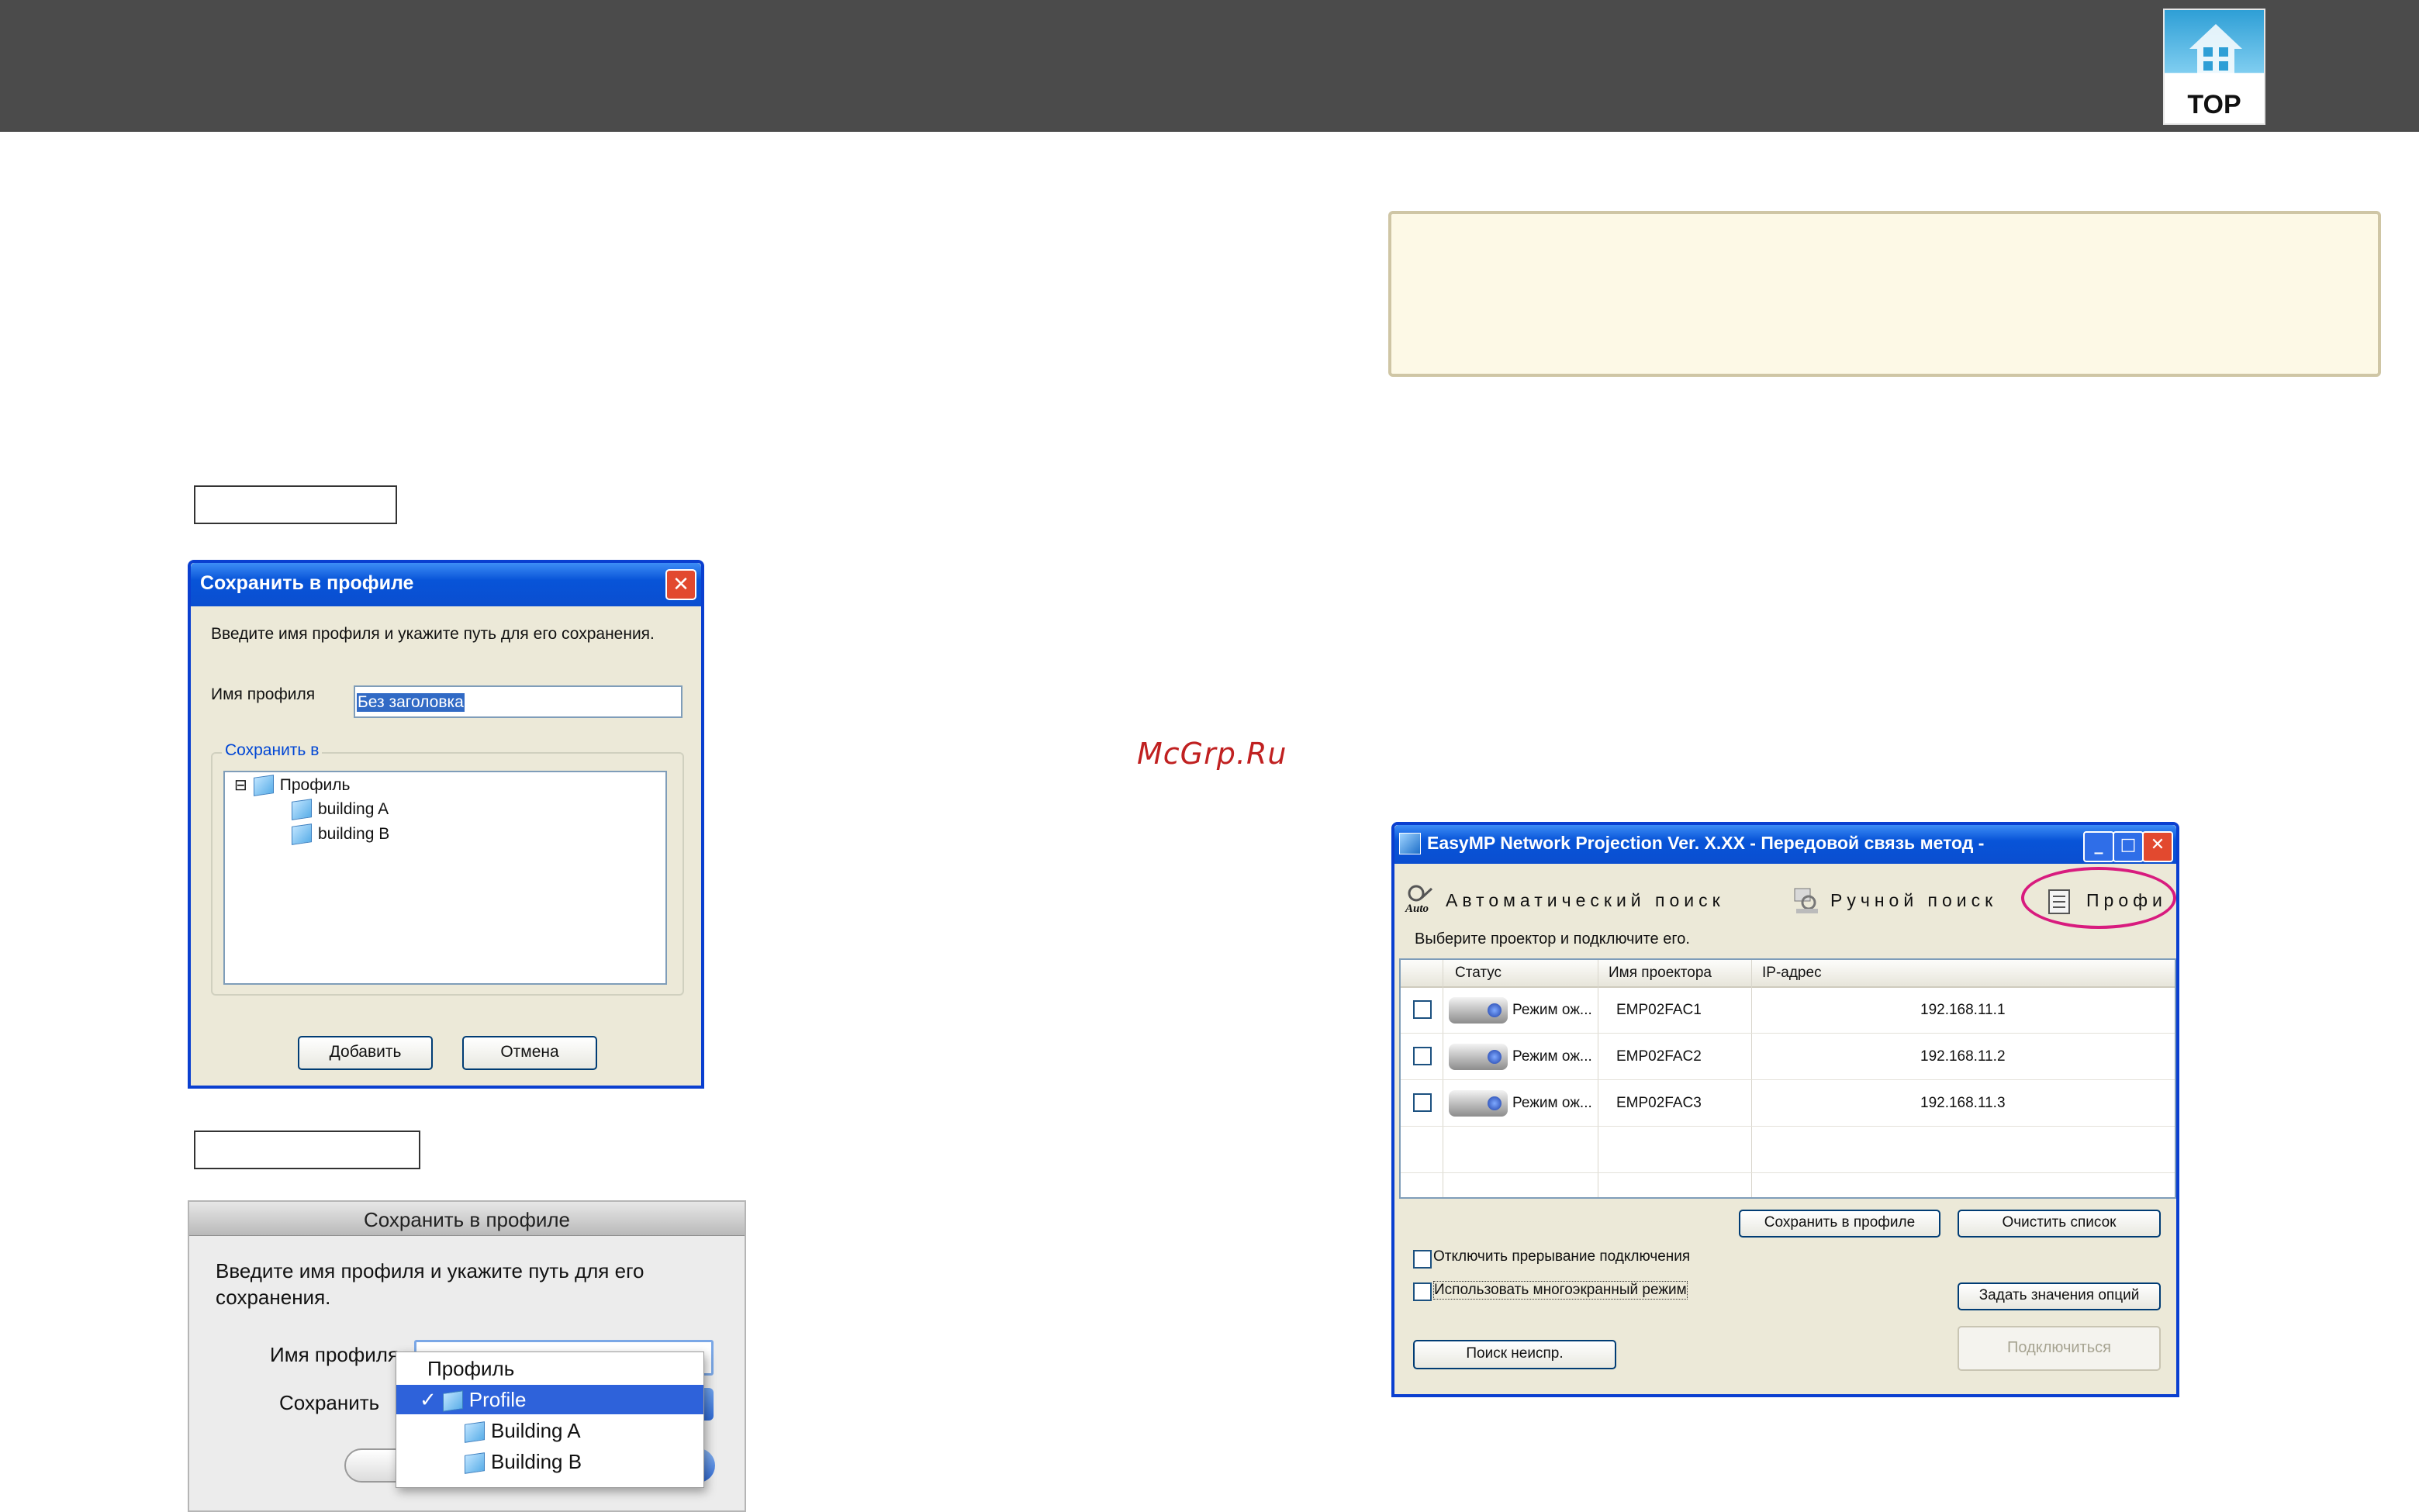 This screenshot has width=2419, height=1512. I want to click on disable-interrupt-label: Отключить прерывание подключения, so click(1562, 1256).